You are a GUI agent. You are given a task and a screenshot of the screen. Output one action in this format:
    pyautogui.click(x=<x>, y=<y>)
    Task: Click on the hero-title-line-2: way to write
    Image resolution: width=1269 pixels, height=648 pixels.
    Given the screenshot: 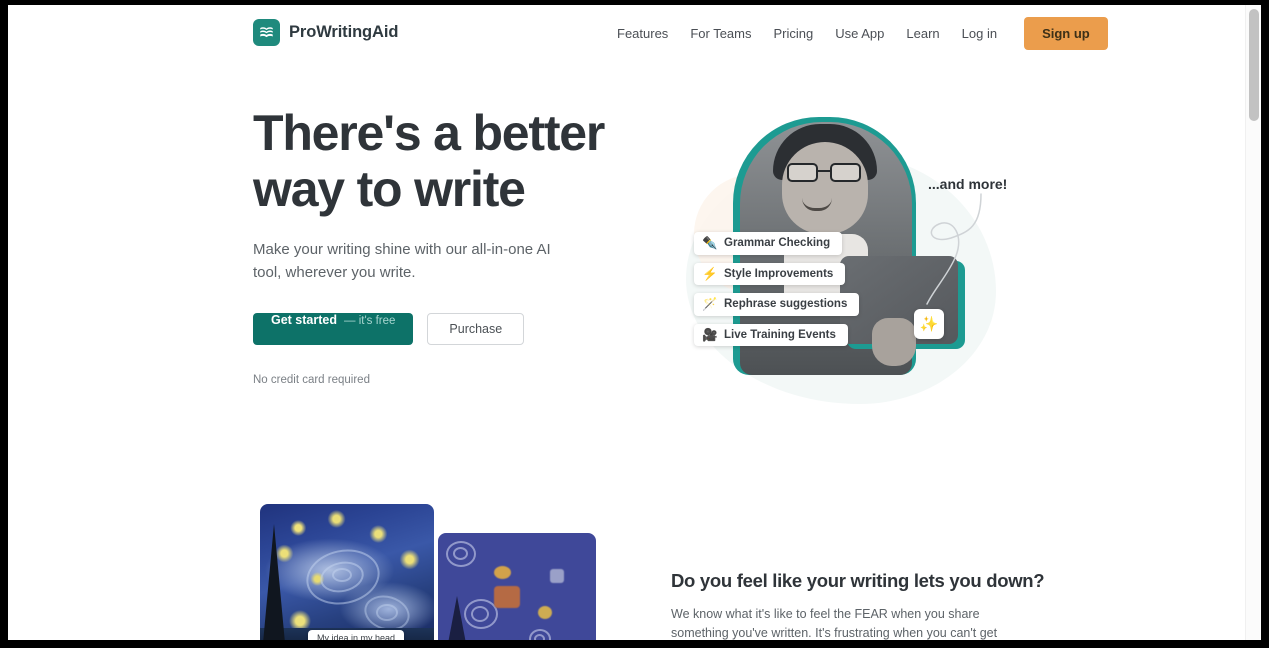 What is the action you would take?
    pyautogui.click(x=389, y=189)
    